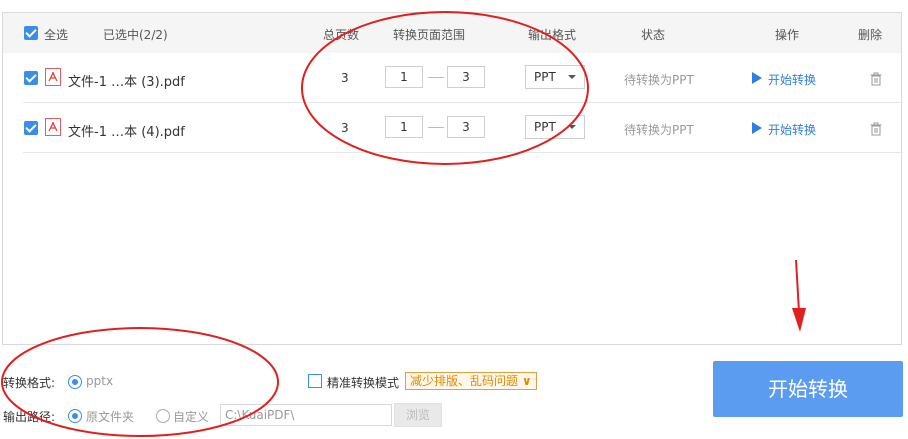 This screenshot has height=439, width=908. I want to click on chevron-down-icon: ∨, so click(526, 381).